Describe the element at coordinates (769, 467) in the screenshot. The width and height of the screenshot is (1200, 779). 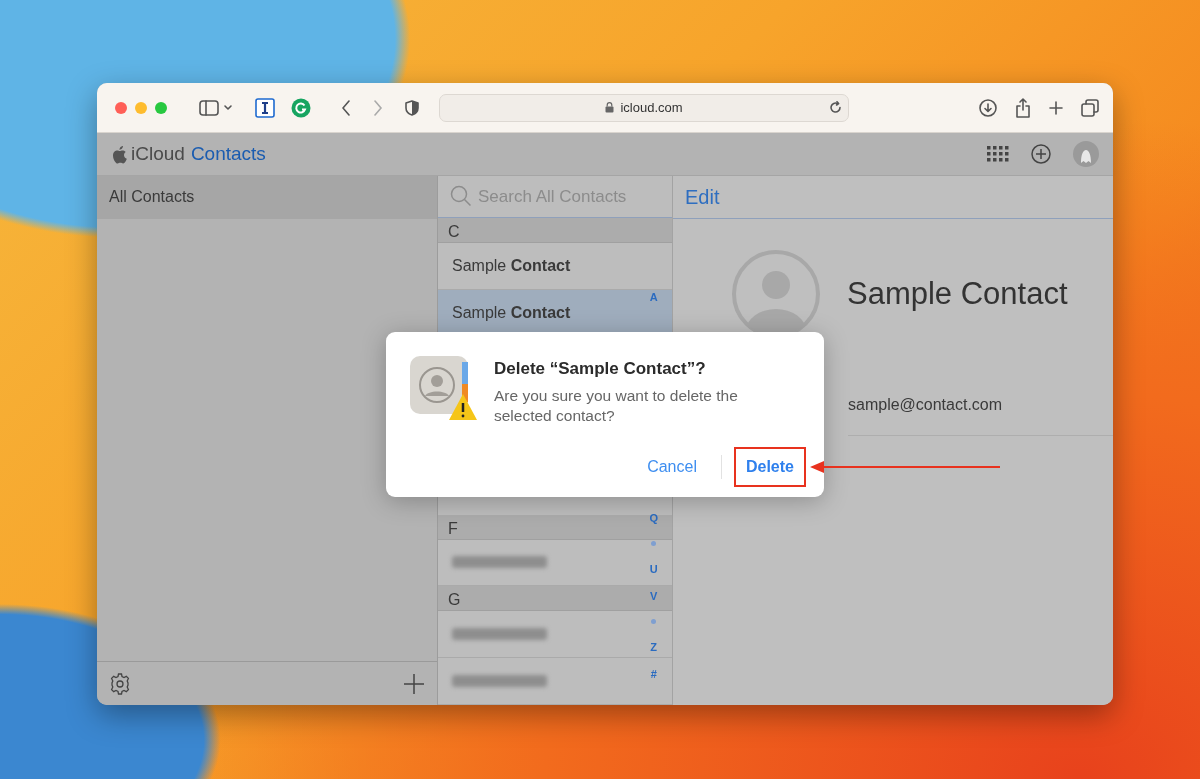
I see `delete-button: Delete` at that location.